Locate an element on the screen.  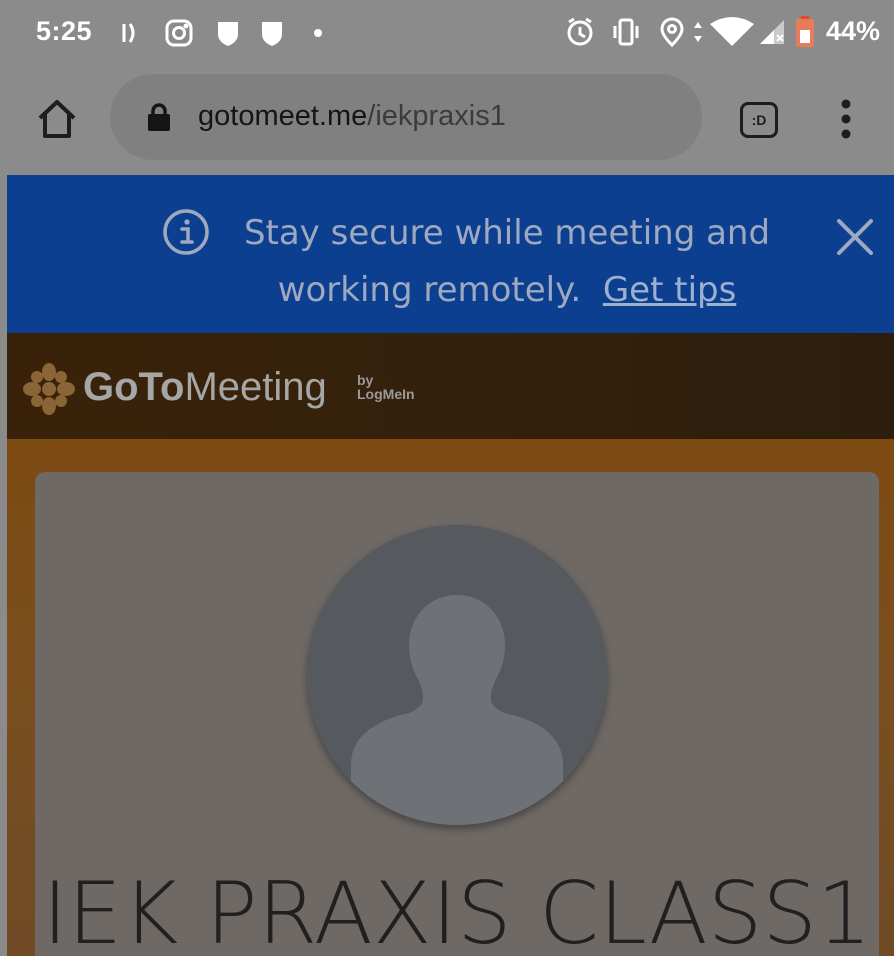
url-text: gotomeet.me/iekpraxis1 is located at coordinates (352, 116).